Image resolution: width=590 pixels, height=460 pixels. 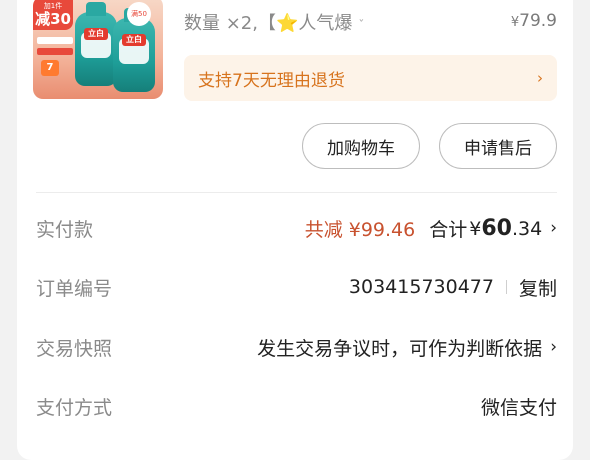 I want to click on promo-badge: 满50, so click(x=139, y=14).